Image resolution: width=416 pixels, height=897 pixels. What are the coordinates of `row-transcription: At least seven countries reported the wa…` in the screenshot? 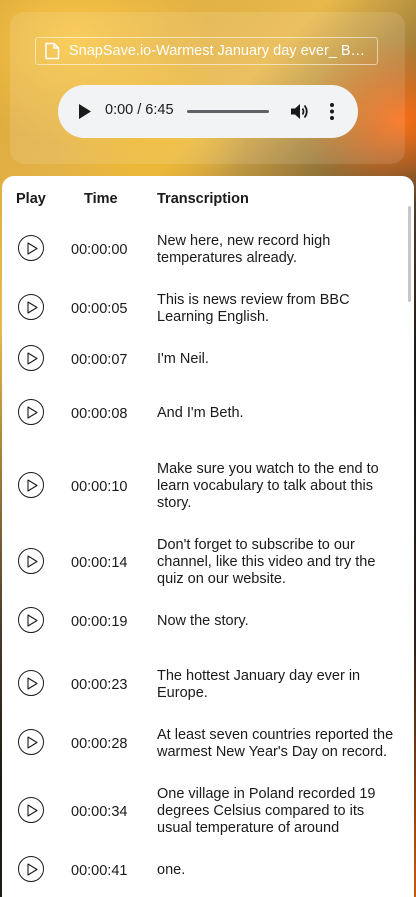 It's located at (275, 743).